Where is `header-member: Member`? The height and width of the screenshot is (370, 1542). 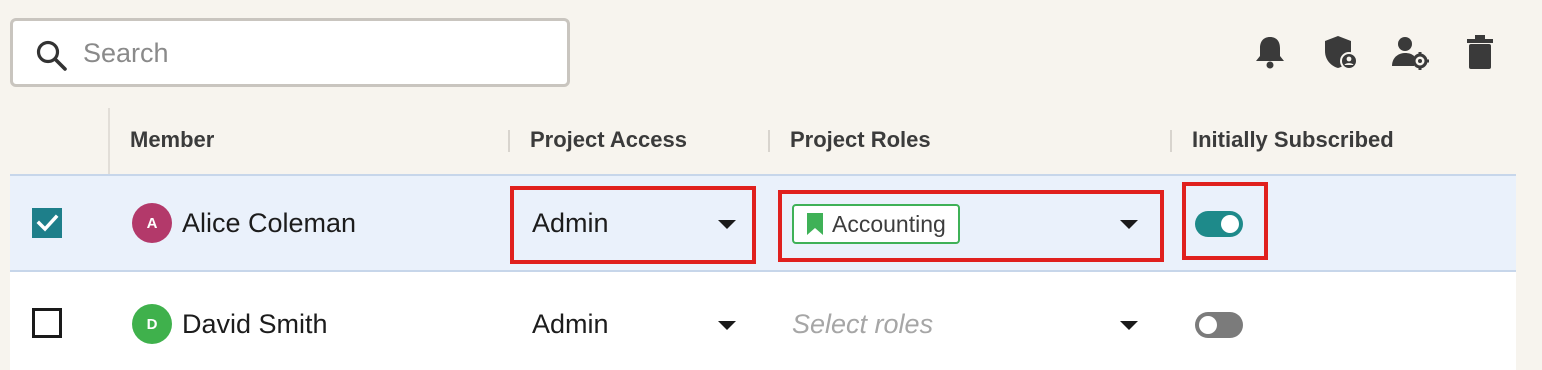 header-member: Member is located at coordinates (172, 140).